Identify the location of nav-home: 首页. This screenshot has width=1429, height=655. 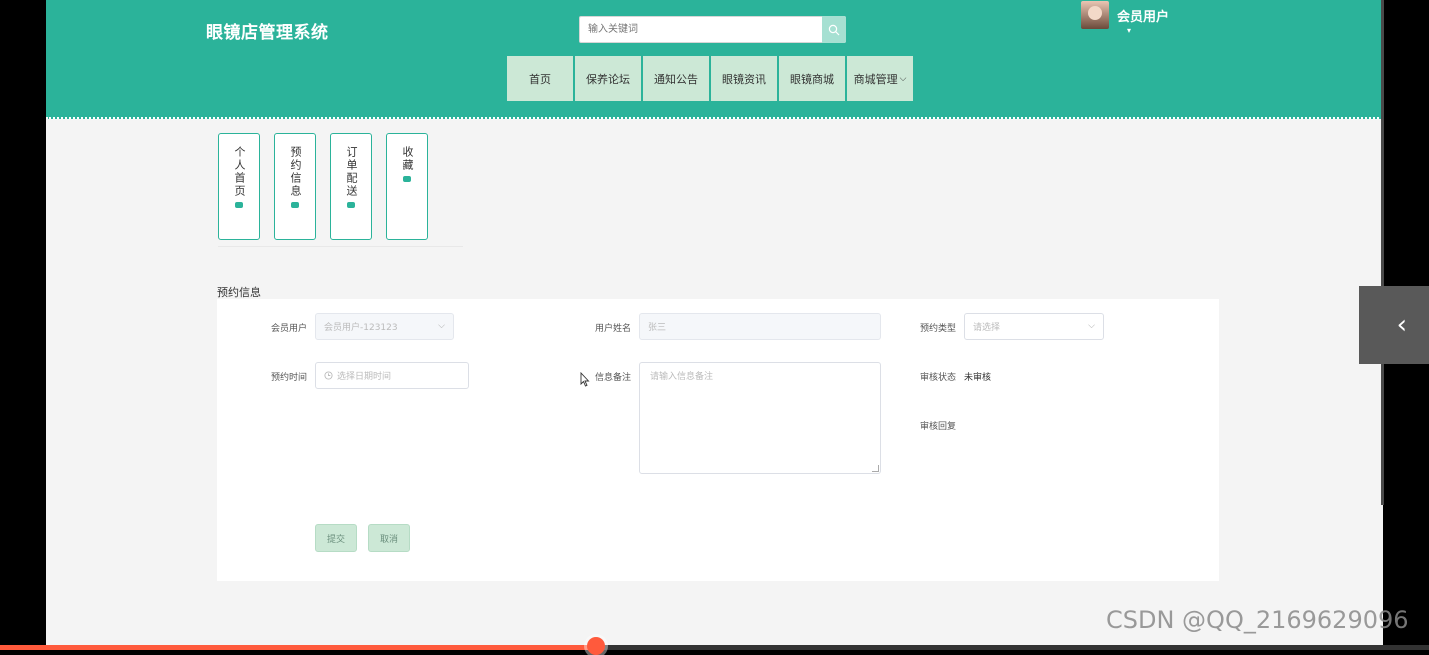
(540, 78).